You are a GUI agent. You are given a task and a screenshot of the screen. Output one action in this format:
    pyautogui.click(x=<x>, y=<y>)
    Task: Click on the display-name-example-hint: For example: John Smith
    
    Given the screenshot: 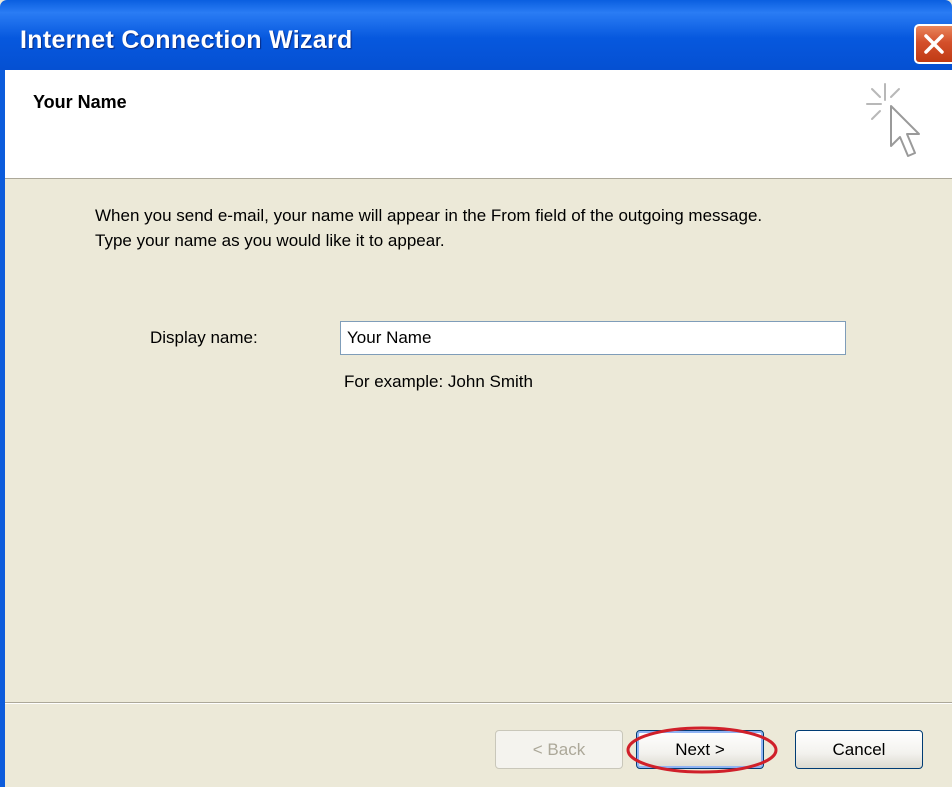 What is the action you would take?
    pyautogui.click(x=438, y=381)
    